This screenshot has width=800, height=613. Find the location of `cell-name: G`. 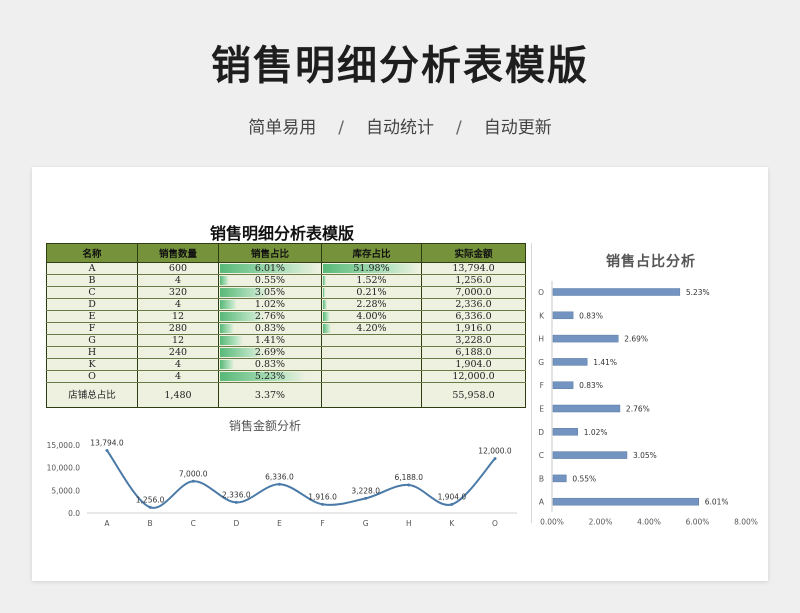

cell-name: G is located at coordinates (92, 340).